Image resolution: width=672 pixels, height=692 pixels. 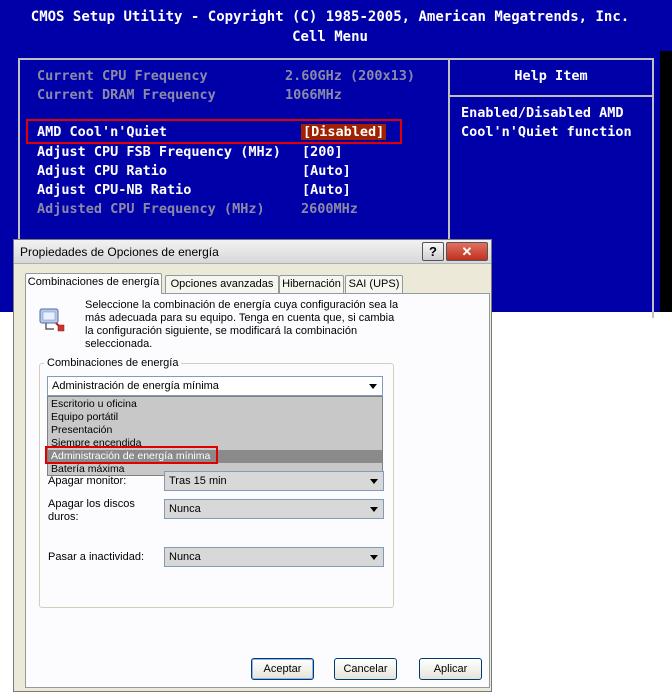 I want to click on bios-row-label: Adjust CPU-NB Ratio, so click(x=114, y=190).